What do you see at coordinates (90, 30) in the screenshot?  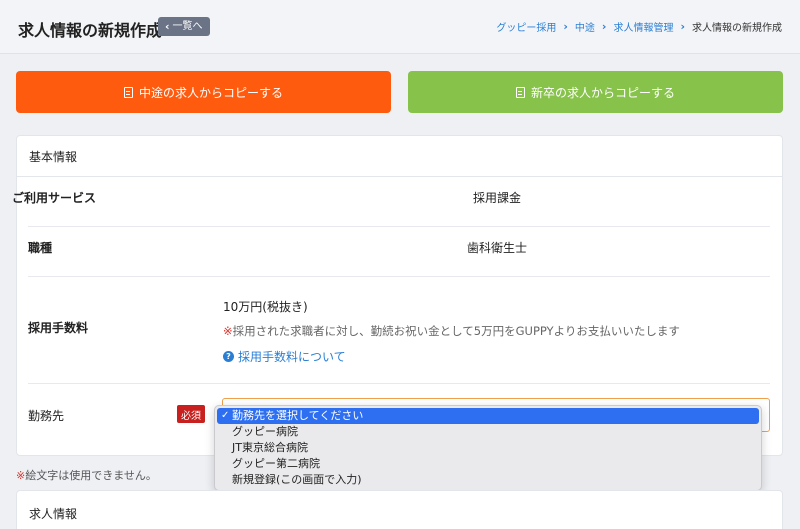 I see `page-title: 求人情報の新規作成` at bounding box center [90, 30].